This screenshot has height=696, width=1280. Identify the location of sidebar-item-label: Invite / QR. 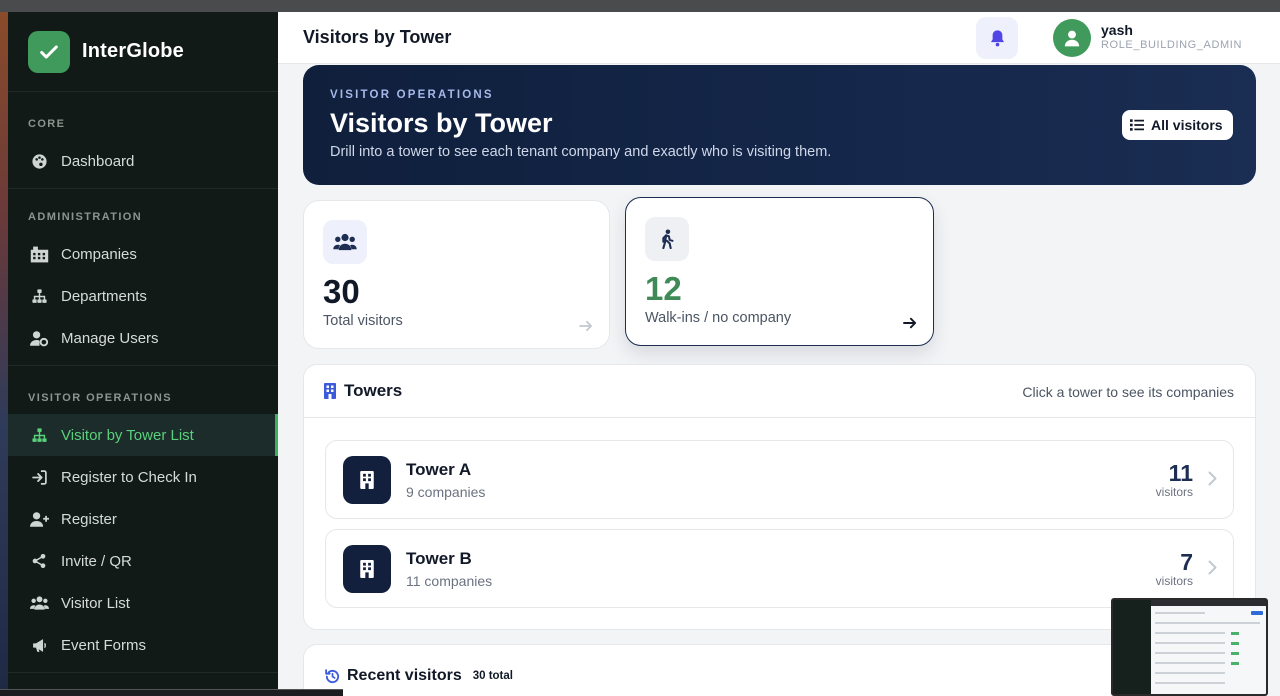
(96, 561).